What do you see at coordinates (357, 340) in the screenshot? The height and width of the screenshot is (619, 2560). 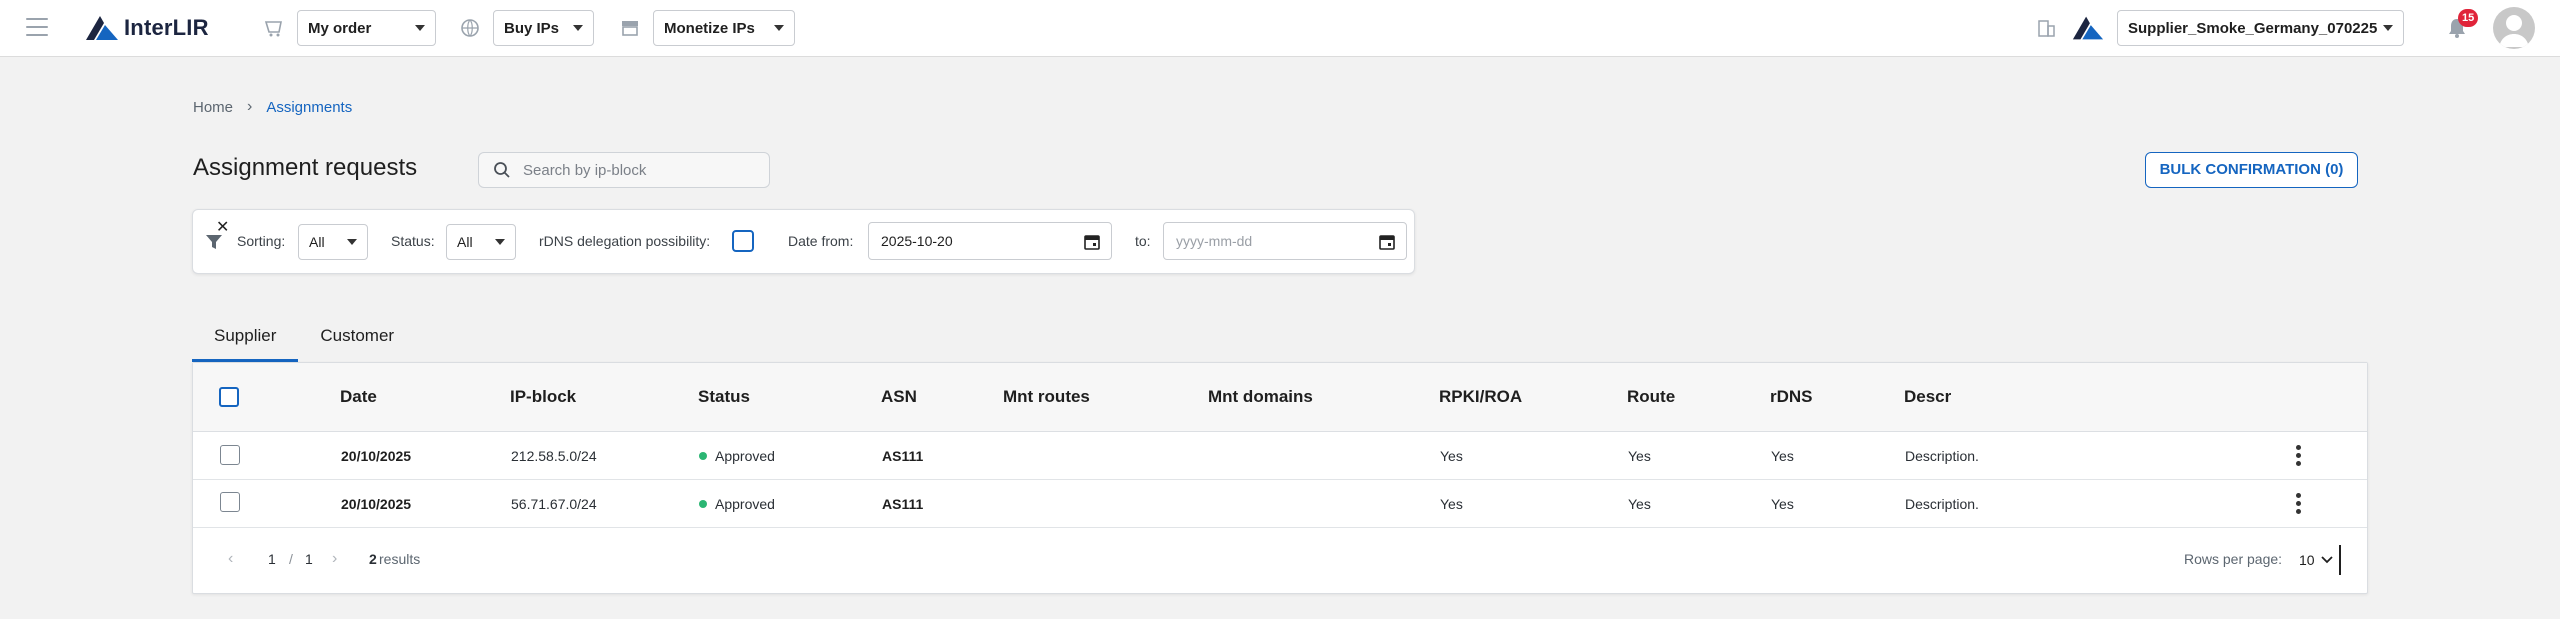 I see `tab-customer: Customer` at bounding box center [357, 340].